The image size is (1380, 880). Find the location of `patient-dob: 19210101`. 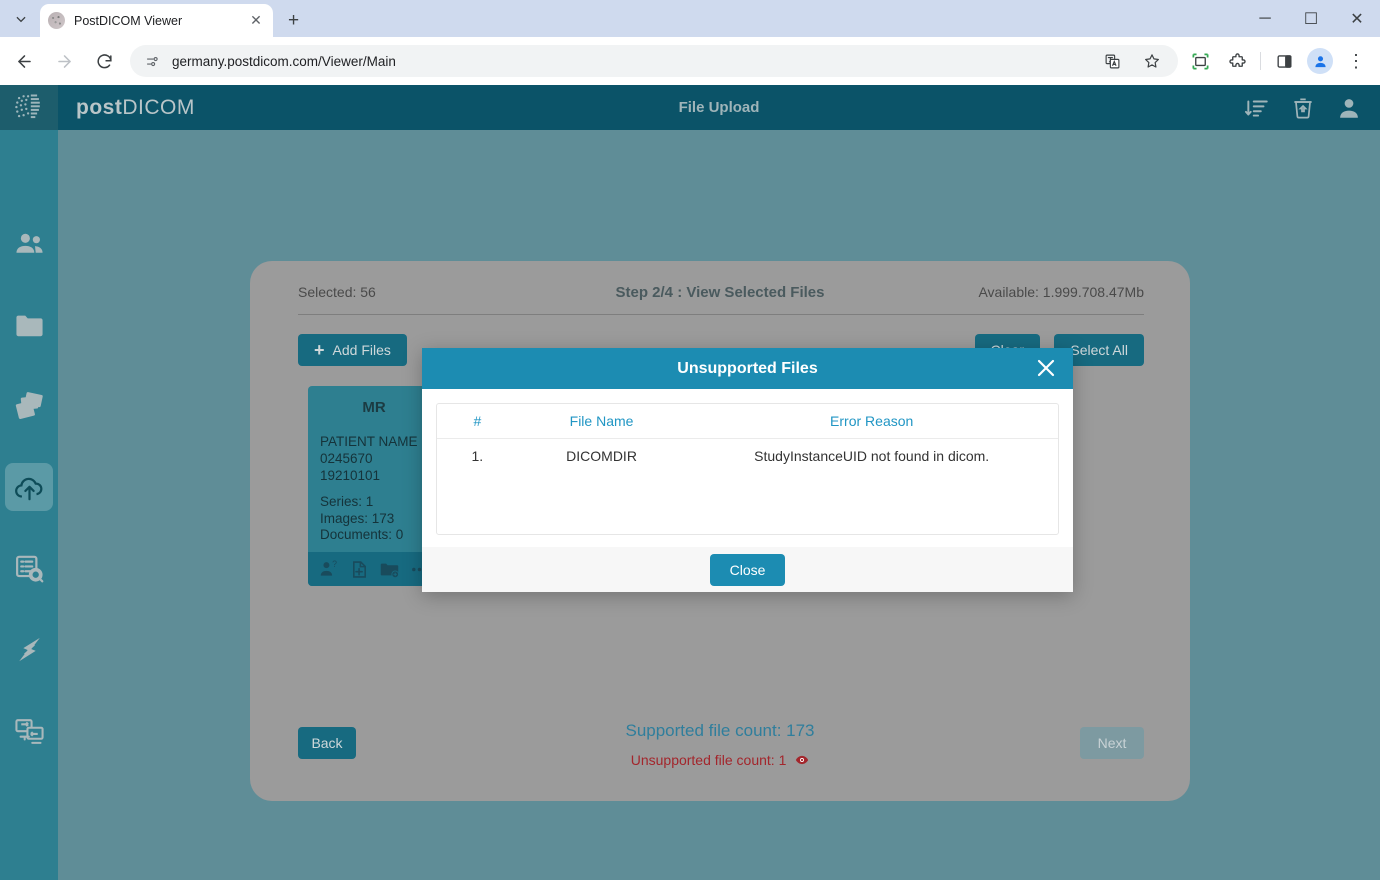

patient-dob: 19210101 is located at coordinates (350, 475).